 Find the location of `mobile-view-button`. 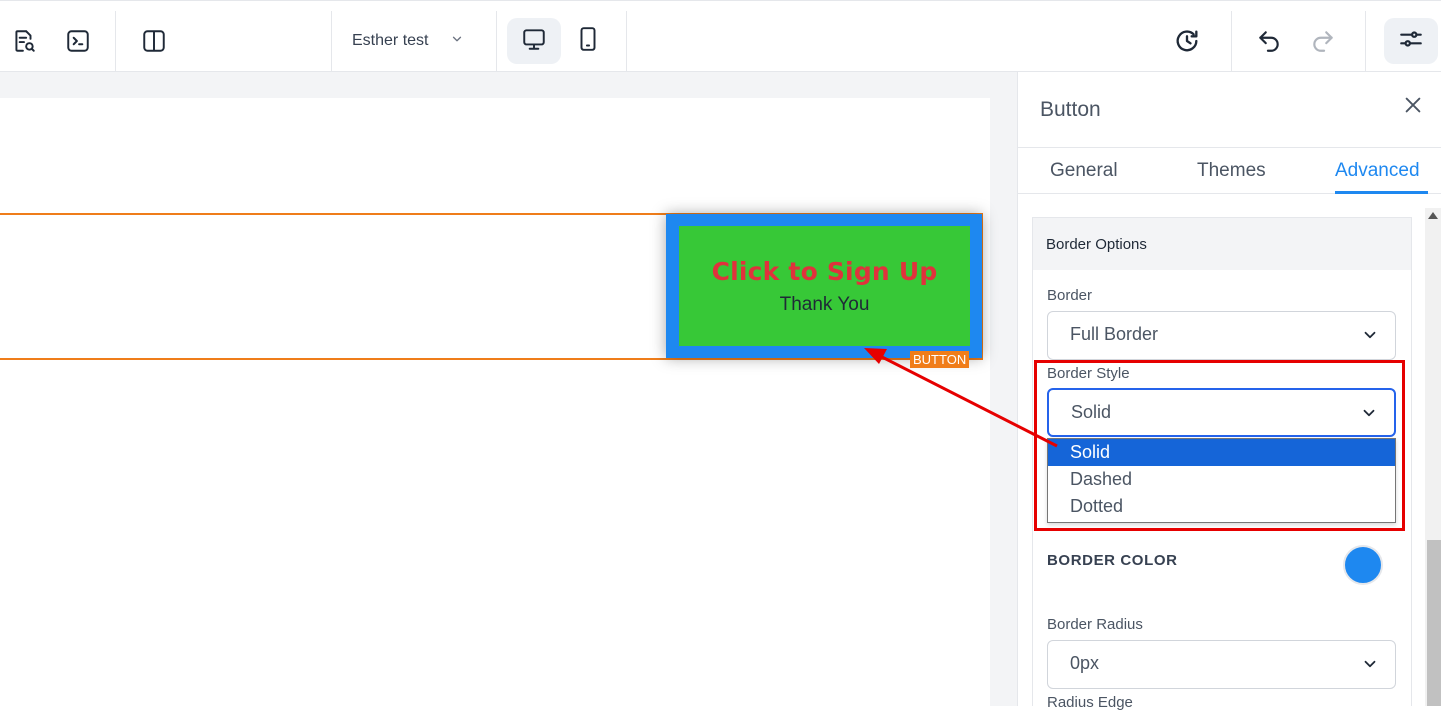

mobile-view-button is located at coordinates (588, 41).